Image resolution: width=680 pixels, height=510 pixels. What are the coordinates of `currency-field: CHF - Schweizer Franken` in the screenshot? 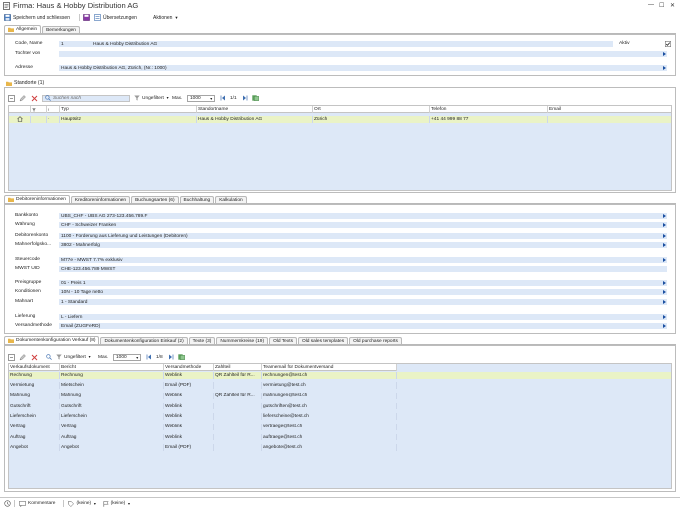 It's located at (363, 225).